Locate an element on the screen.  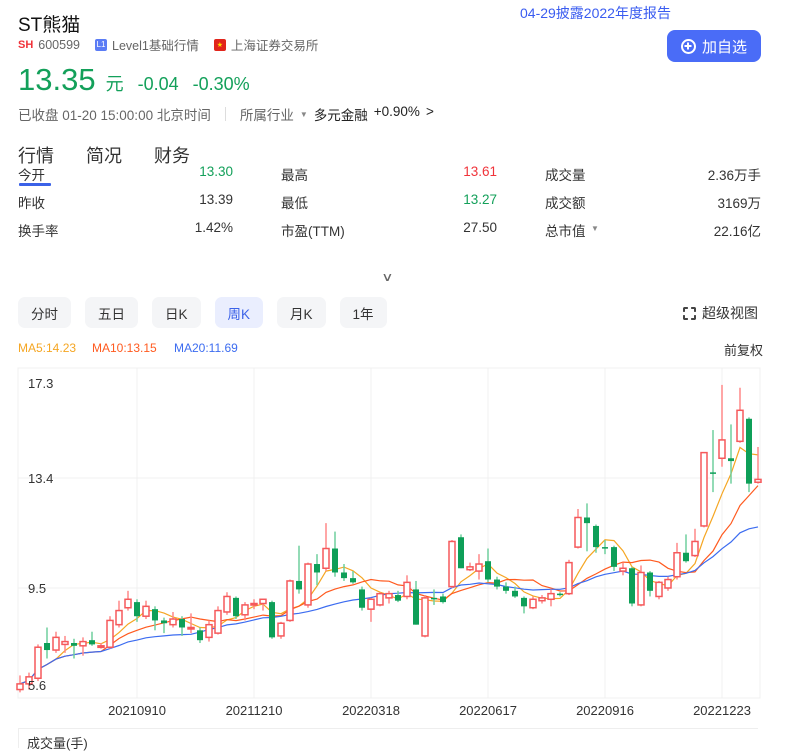
y-tick-label: 13.4 is located at coordinates (41, 478).